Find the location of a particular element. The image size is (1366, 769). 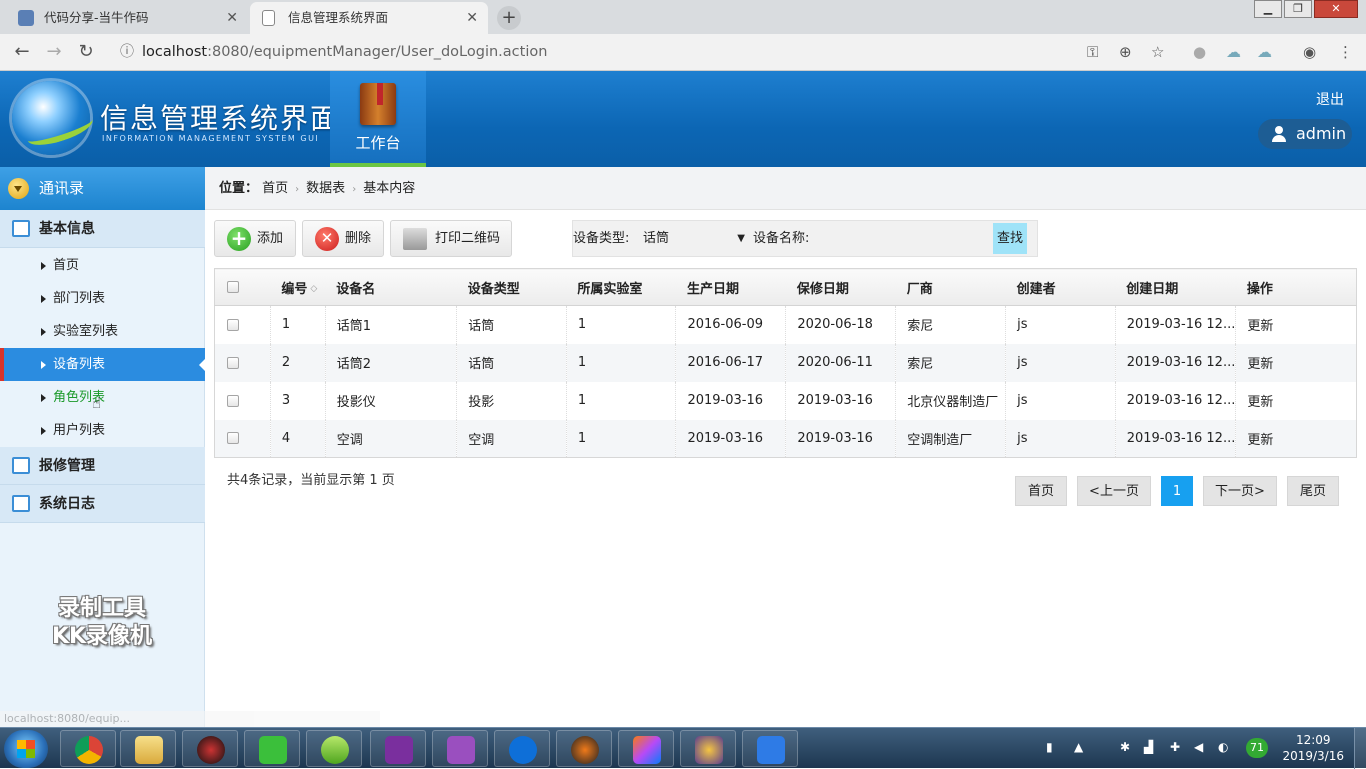

battery-icon: ▮ is located at coordinates (1049, 747).